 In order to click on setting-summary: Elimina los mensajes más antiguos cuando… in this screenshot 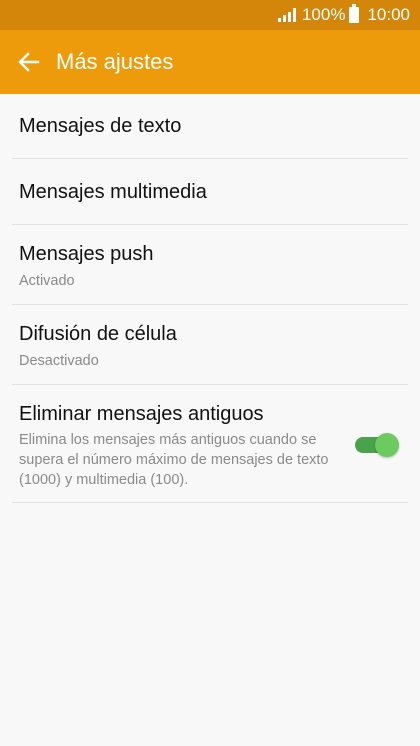, I will do `click(174, 460)`.